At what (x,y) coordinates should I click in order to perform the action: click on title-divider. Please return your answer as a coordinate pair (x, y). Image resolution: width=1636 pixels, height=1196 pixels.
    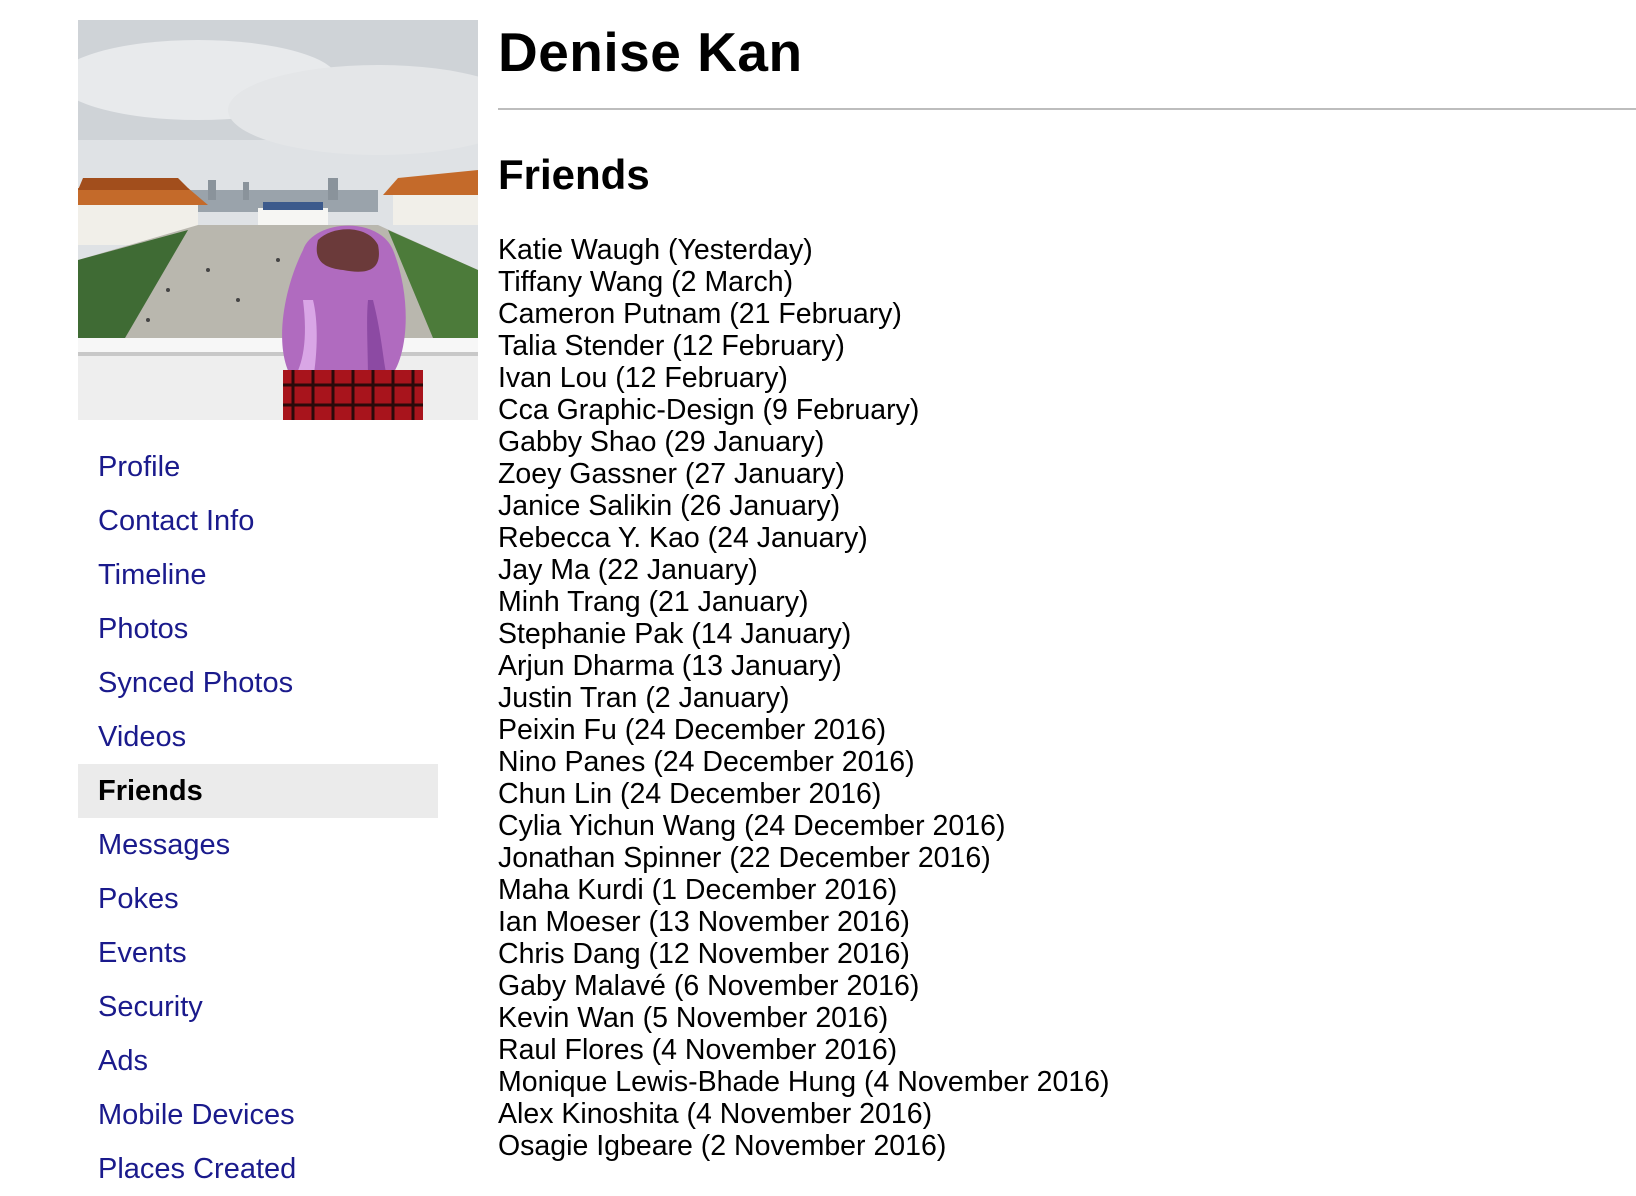
    Looking at the image, I should click on (1067, 109).